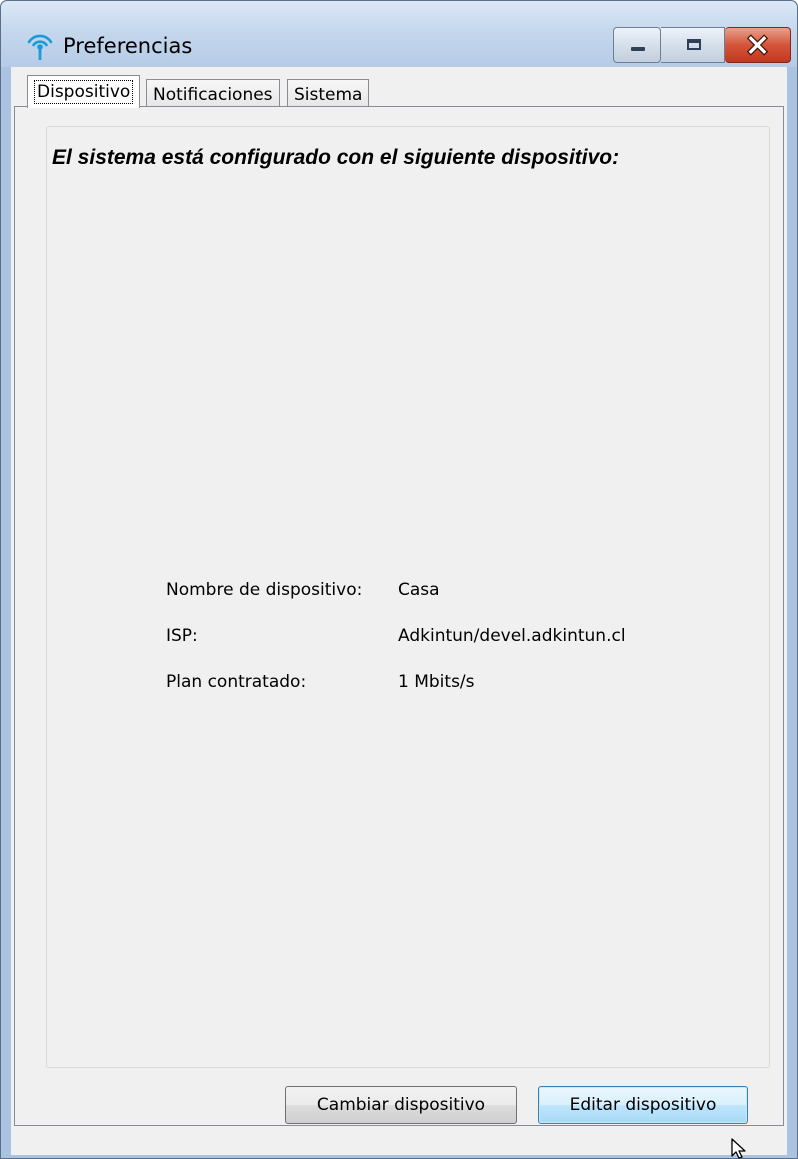  What do you see at coordinates (738, 1148) in the screenshot?
I see `mouse-cursor-icon` at bounding box center [738, 1148].